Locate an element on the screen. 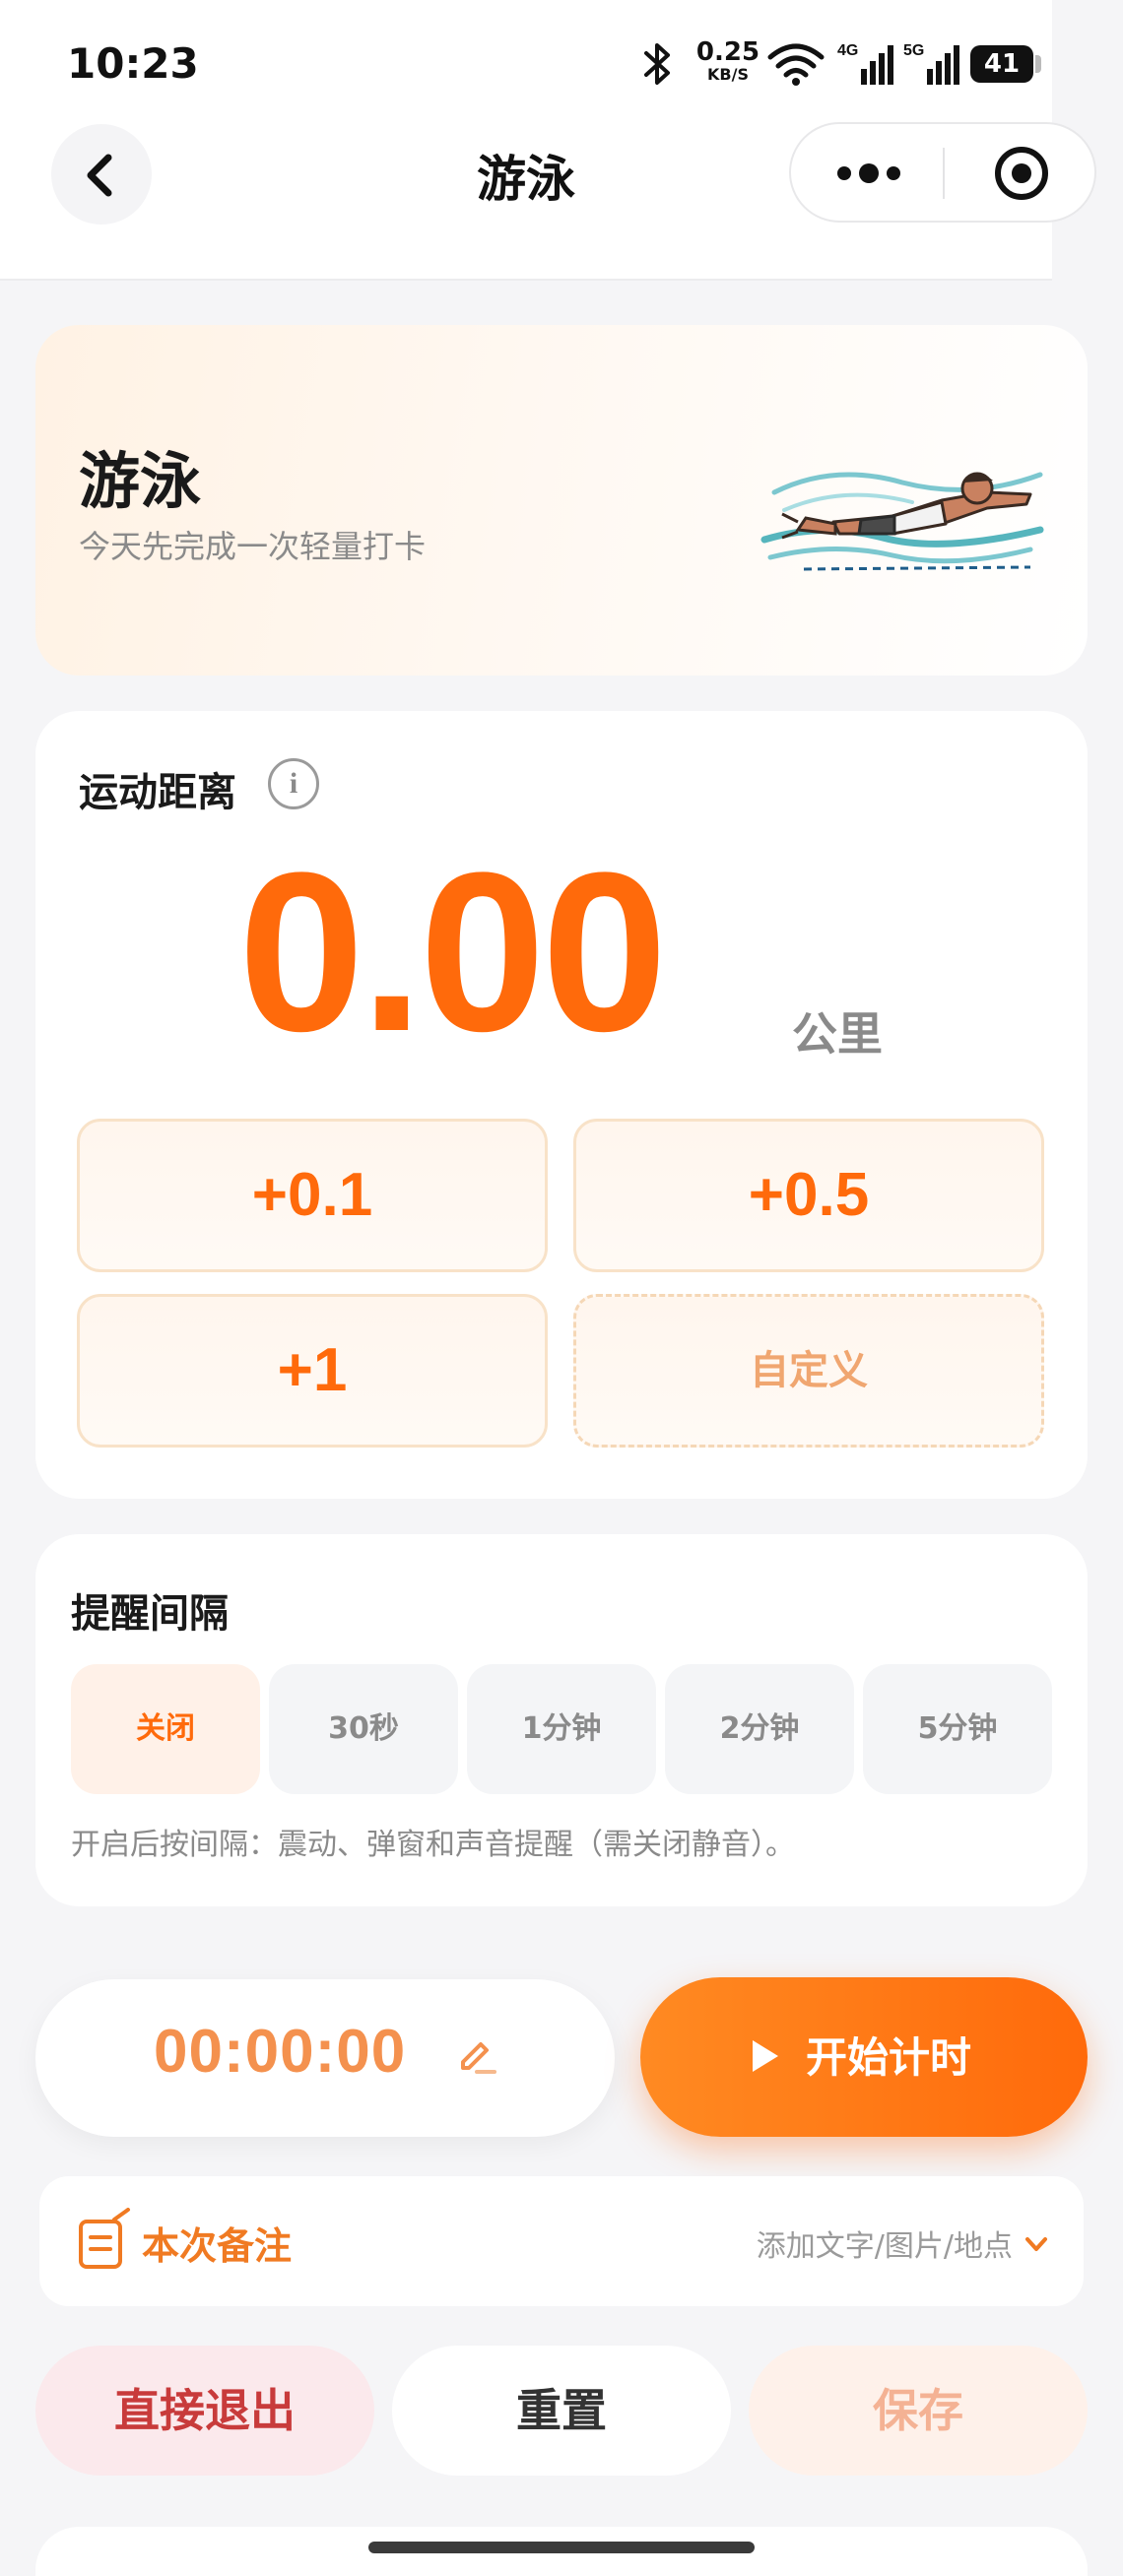 This screenshot has width=1123, height=2576. timer-display: 00:00:00 is located at coordinates (325, 2058).